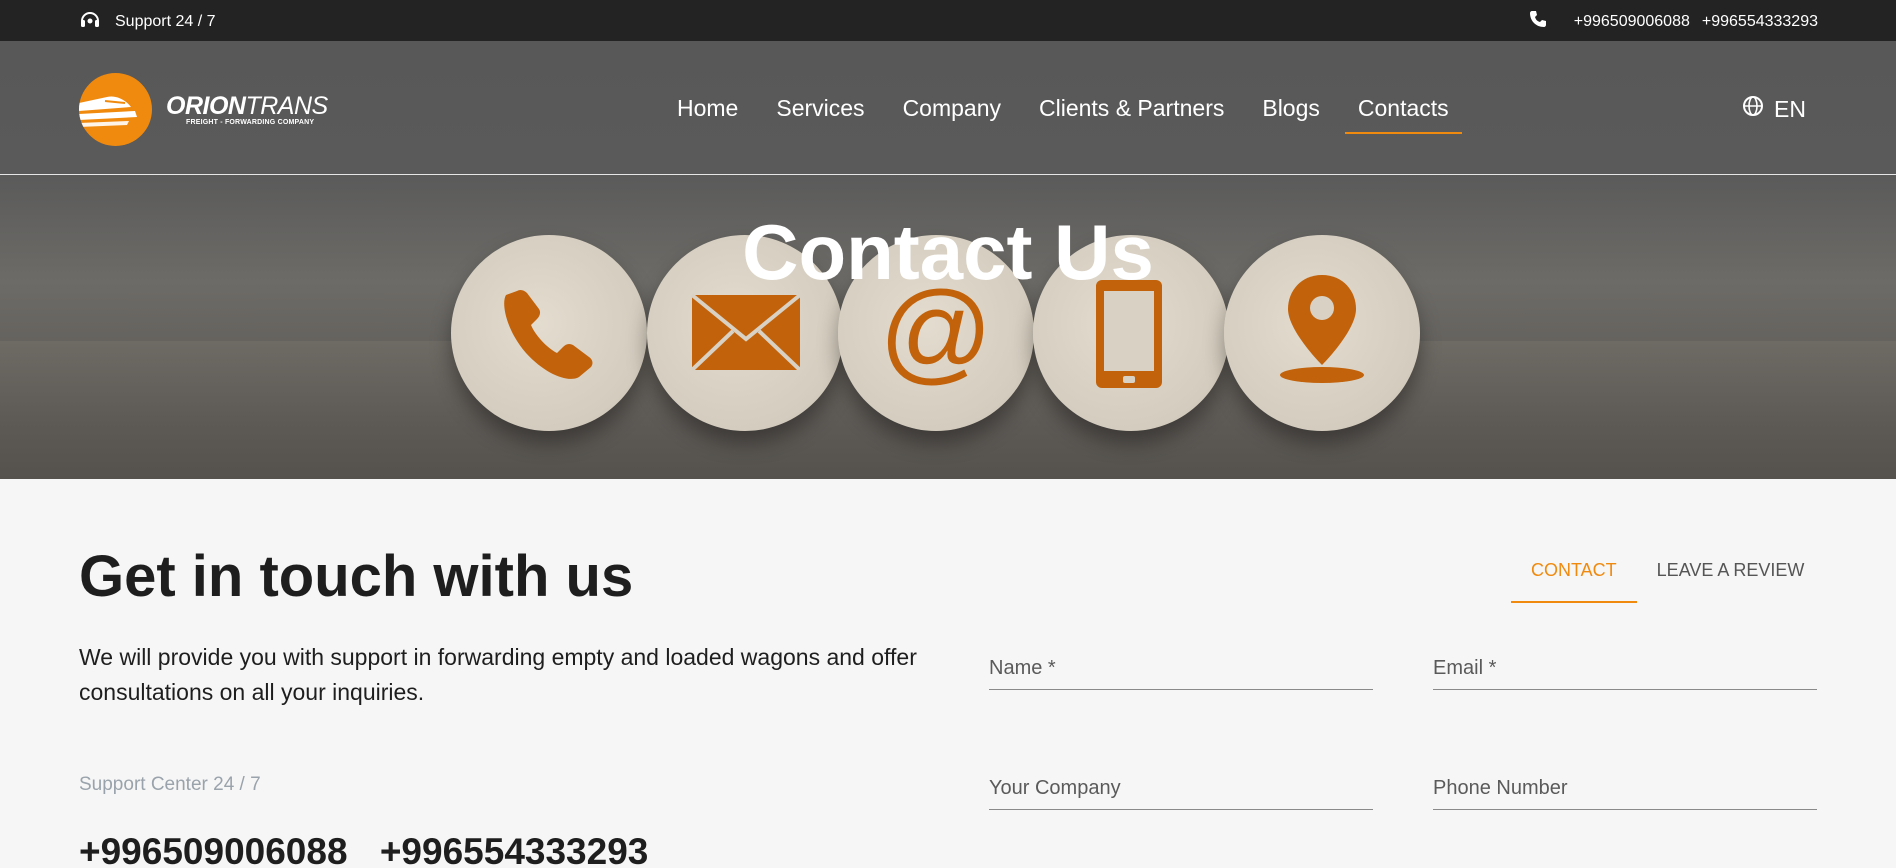  I want to click on logo-tagline: FREIGHT - FORWARDING COMPANY, so click(250, 122).